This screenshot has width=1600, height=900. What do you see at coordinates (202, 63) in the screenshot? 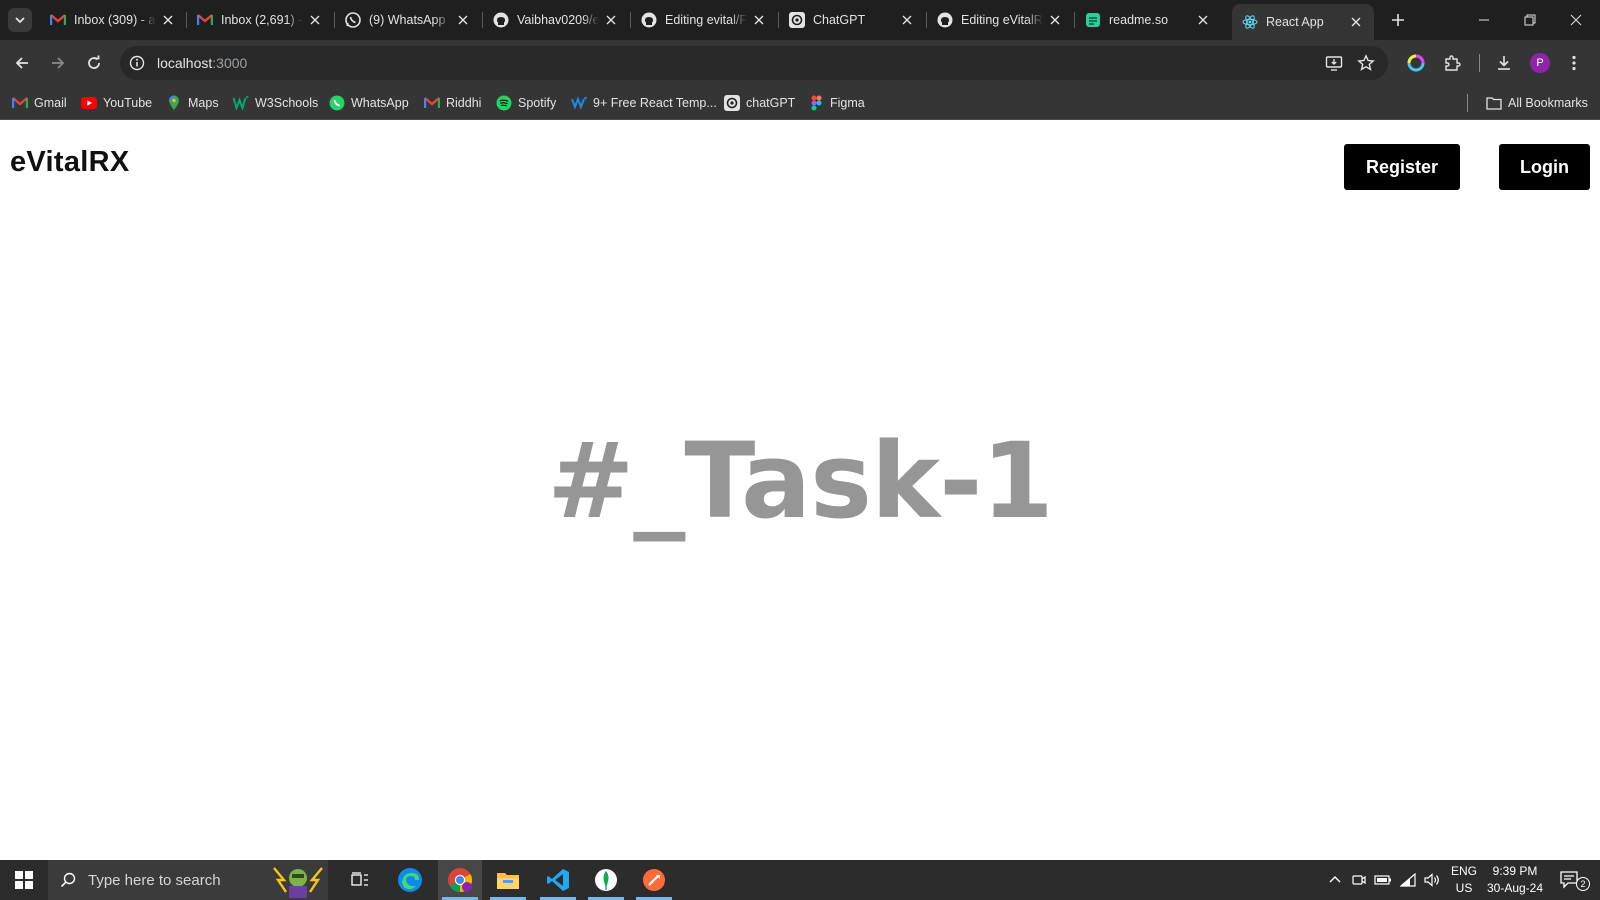
I see `address-url: localhost:3000` at bounding box center [202, 63].